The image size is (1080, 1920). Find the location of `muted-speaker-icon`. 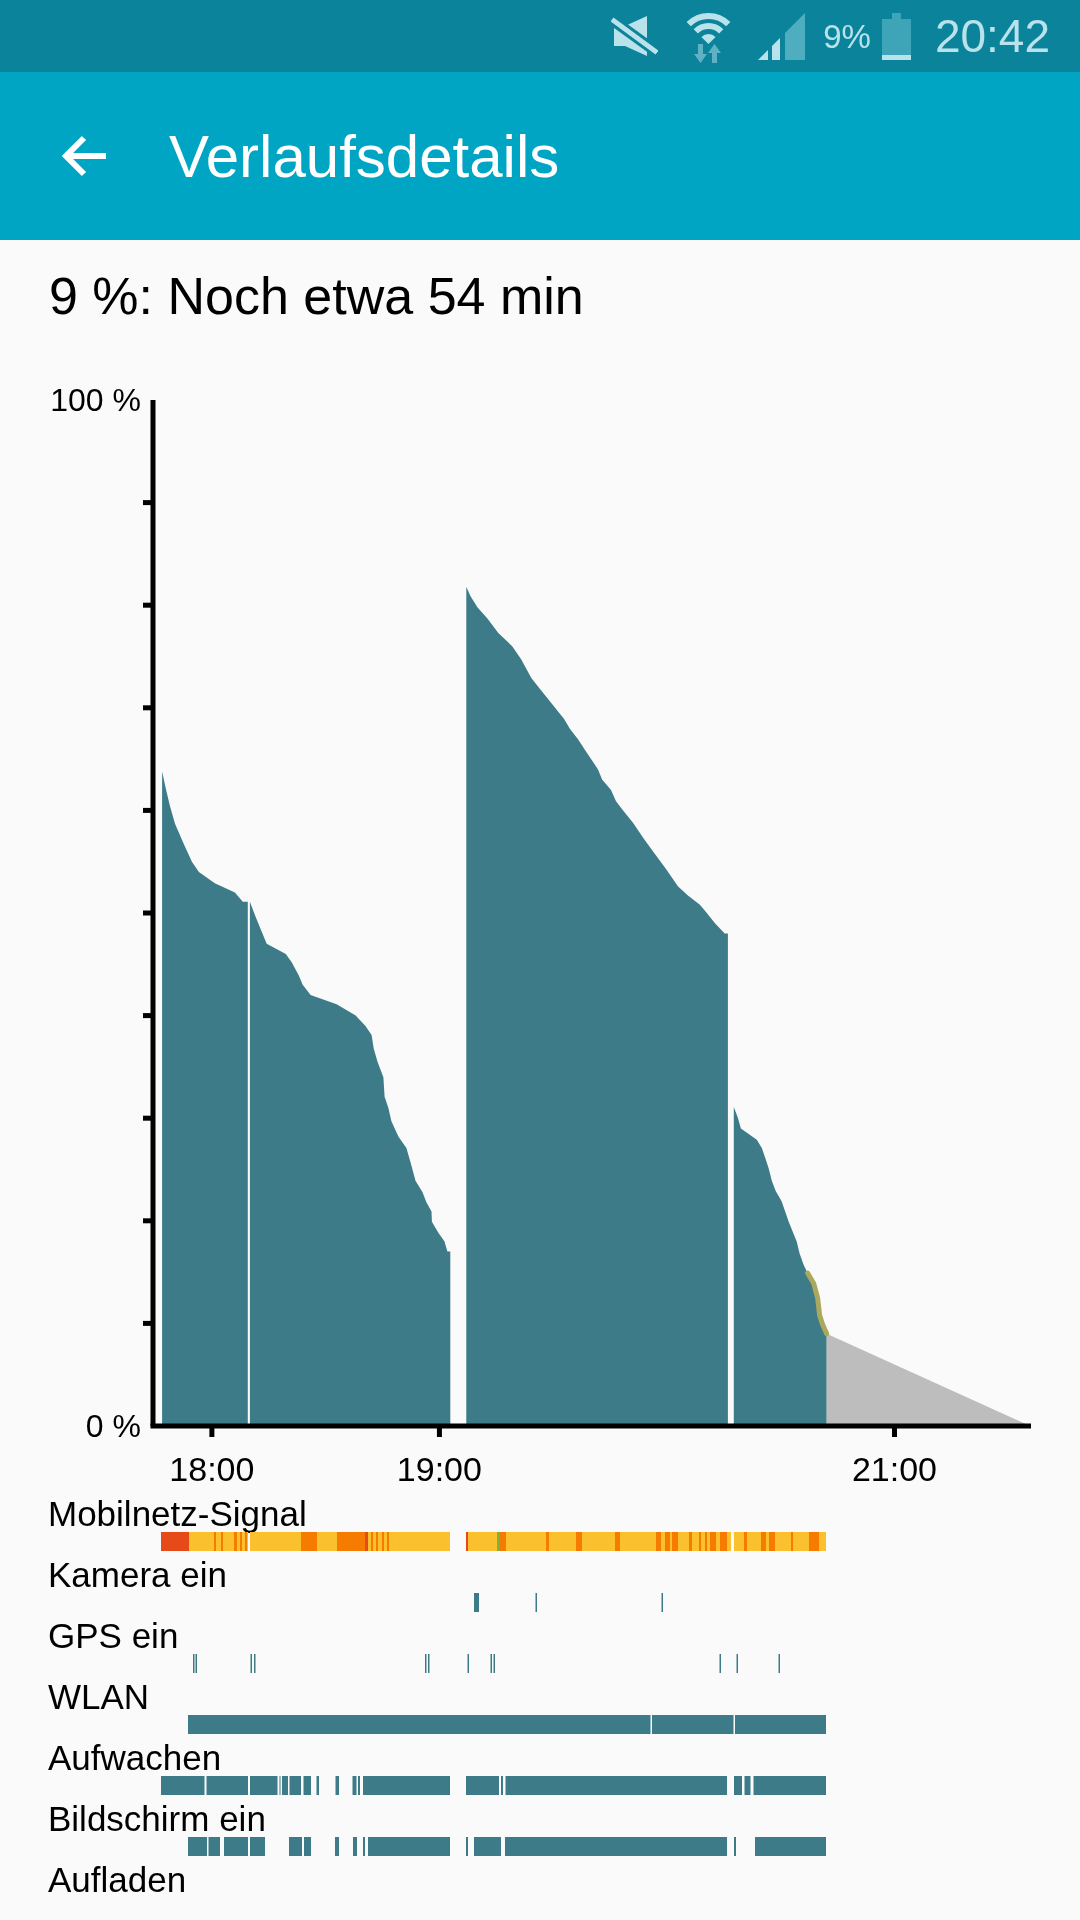

muted-speaker-icon is located at coordinates (635, 36).